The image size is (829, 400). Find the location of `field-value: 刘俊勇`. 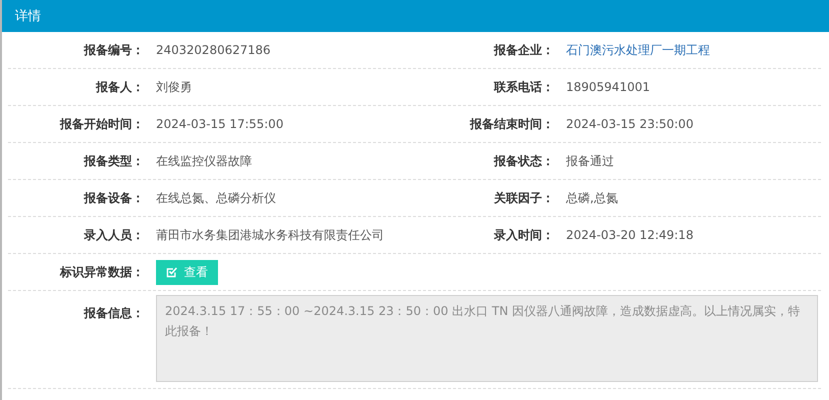

field-value: 刘俊勇 is located at coordinates (174, 87).